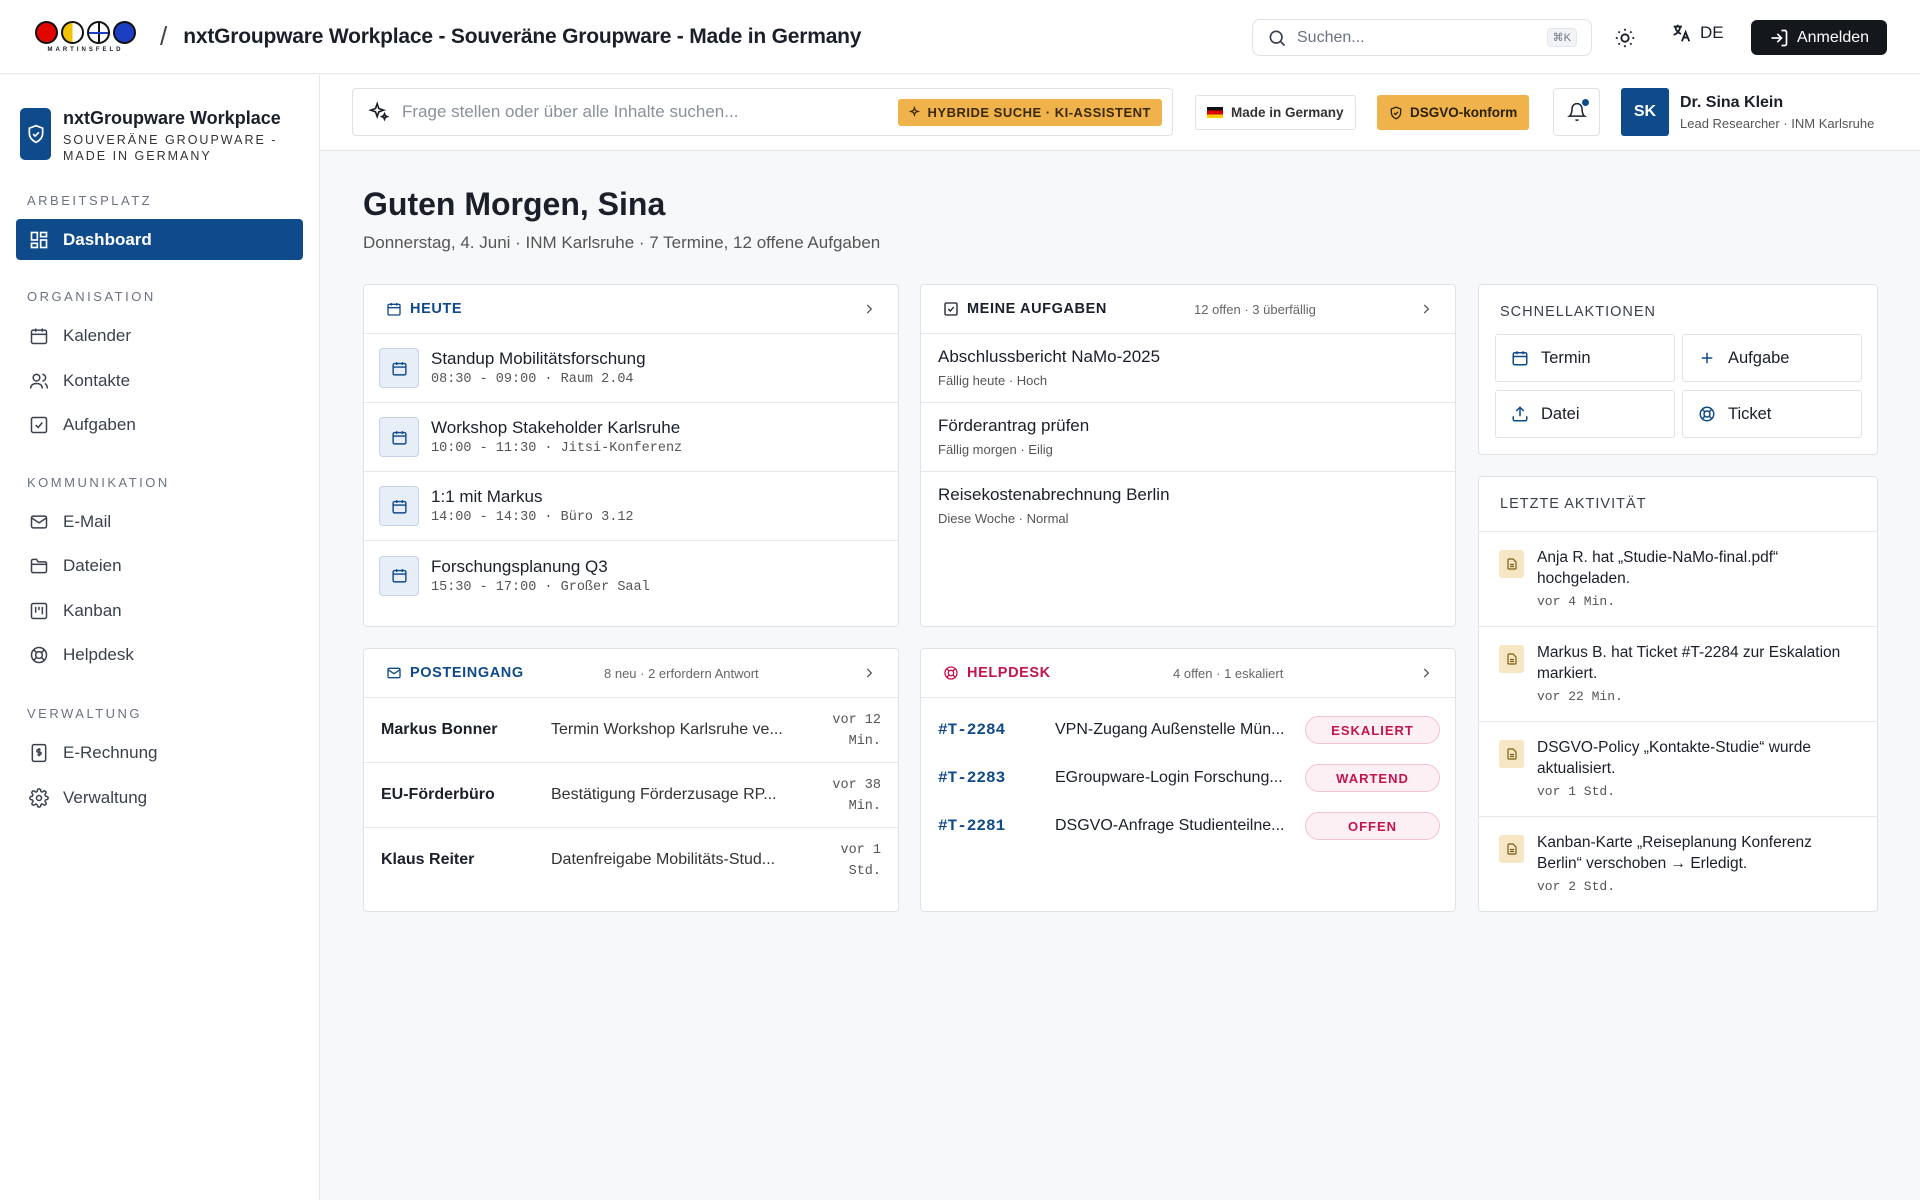 Image resolution: width=1920 pixels, height=1200 pixels. I want to click on shield-check-icon, so click(1396, 112).